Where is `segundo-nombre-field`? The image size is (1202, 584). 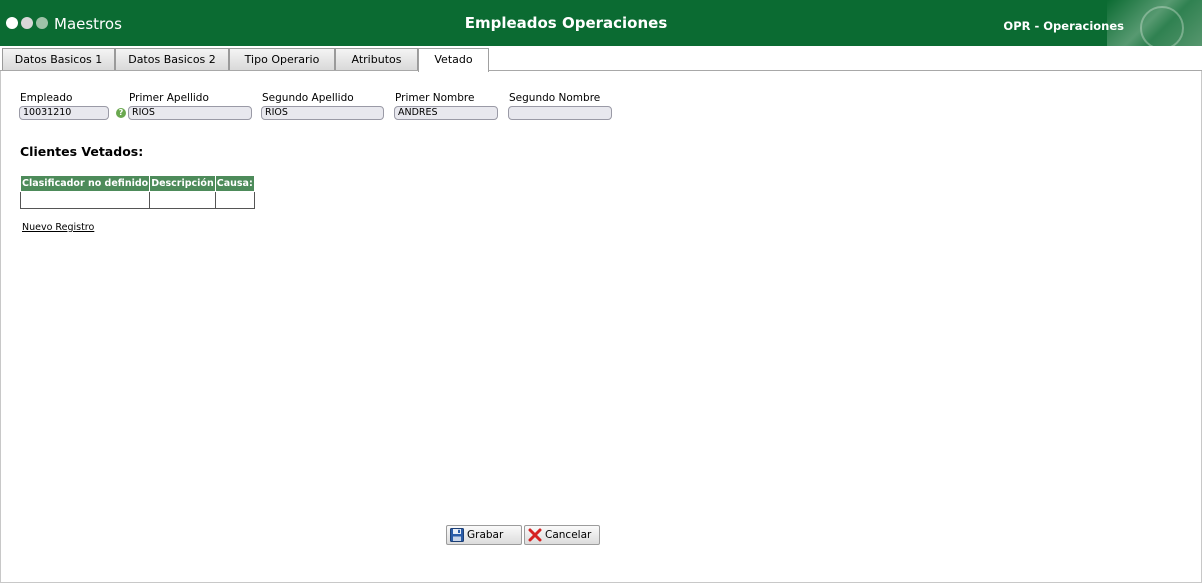 segundo-nombre-field is located at coordinates (560, 113).